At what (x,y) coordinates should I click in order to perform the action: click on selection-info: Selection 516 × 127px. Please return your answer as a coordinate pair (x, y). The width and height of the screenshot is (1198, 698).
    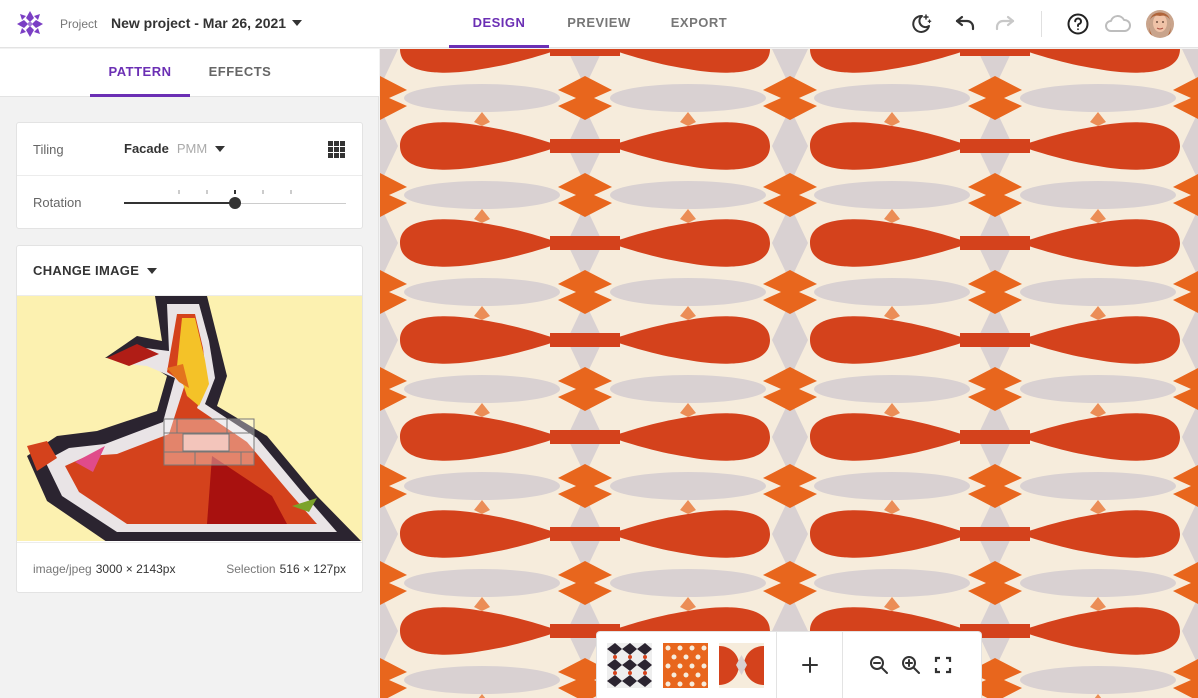
    Looking at the image, I should click on (286, 569).